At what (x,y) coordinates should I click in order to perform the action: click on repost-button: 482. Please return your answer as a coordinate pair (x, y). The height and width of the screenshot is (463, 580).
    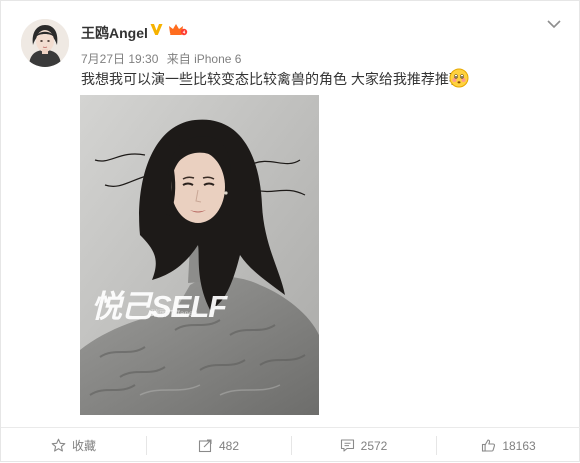
    Looking at the image, I should click on (218, 445).